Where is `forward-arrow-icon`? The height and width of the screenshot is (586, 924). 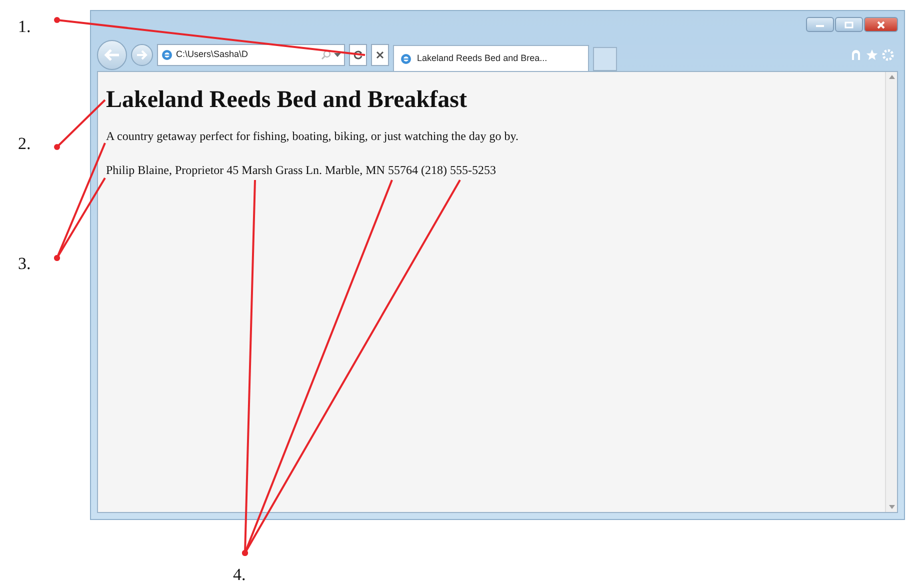 forward-arrow-icon is located at coordinates (142, 55).